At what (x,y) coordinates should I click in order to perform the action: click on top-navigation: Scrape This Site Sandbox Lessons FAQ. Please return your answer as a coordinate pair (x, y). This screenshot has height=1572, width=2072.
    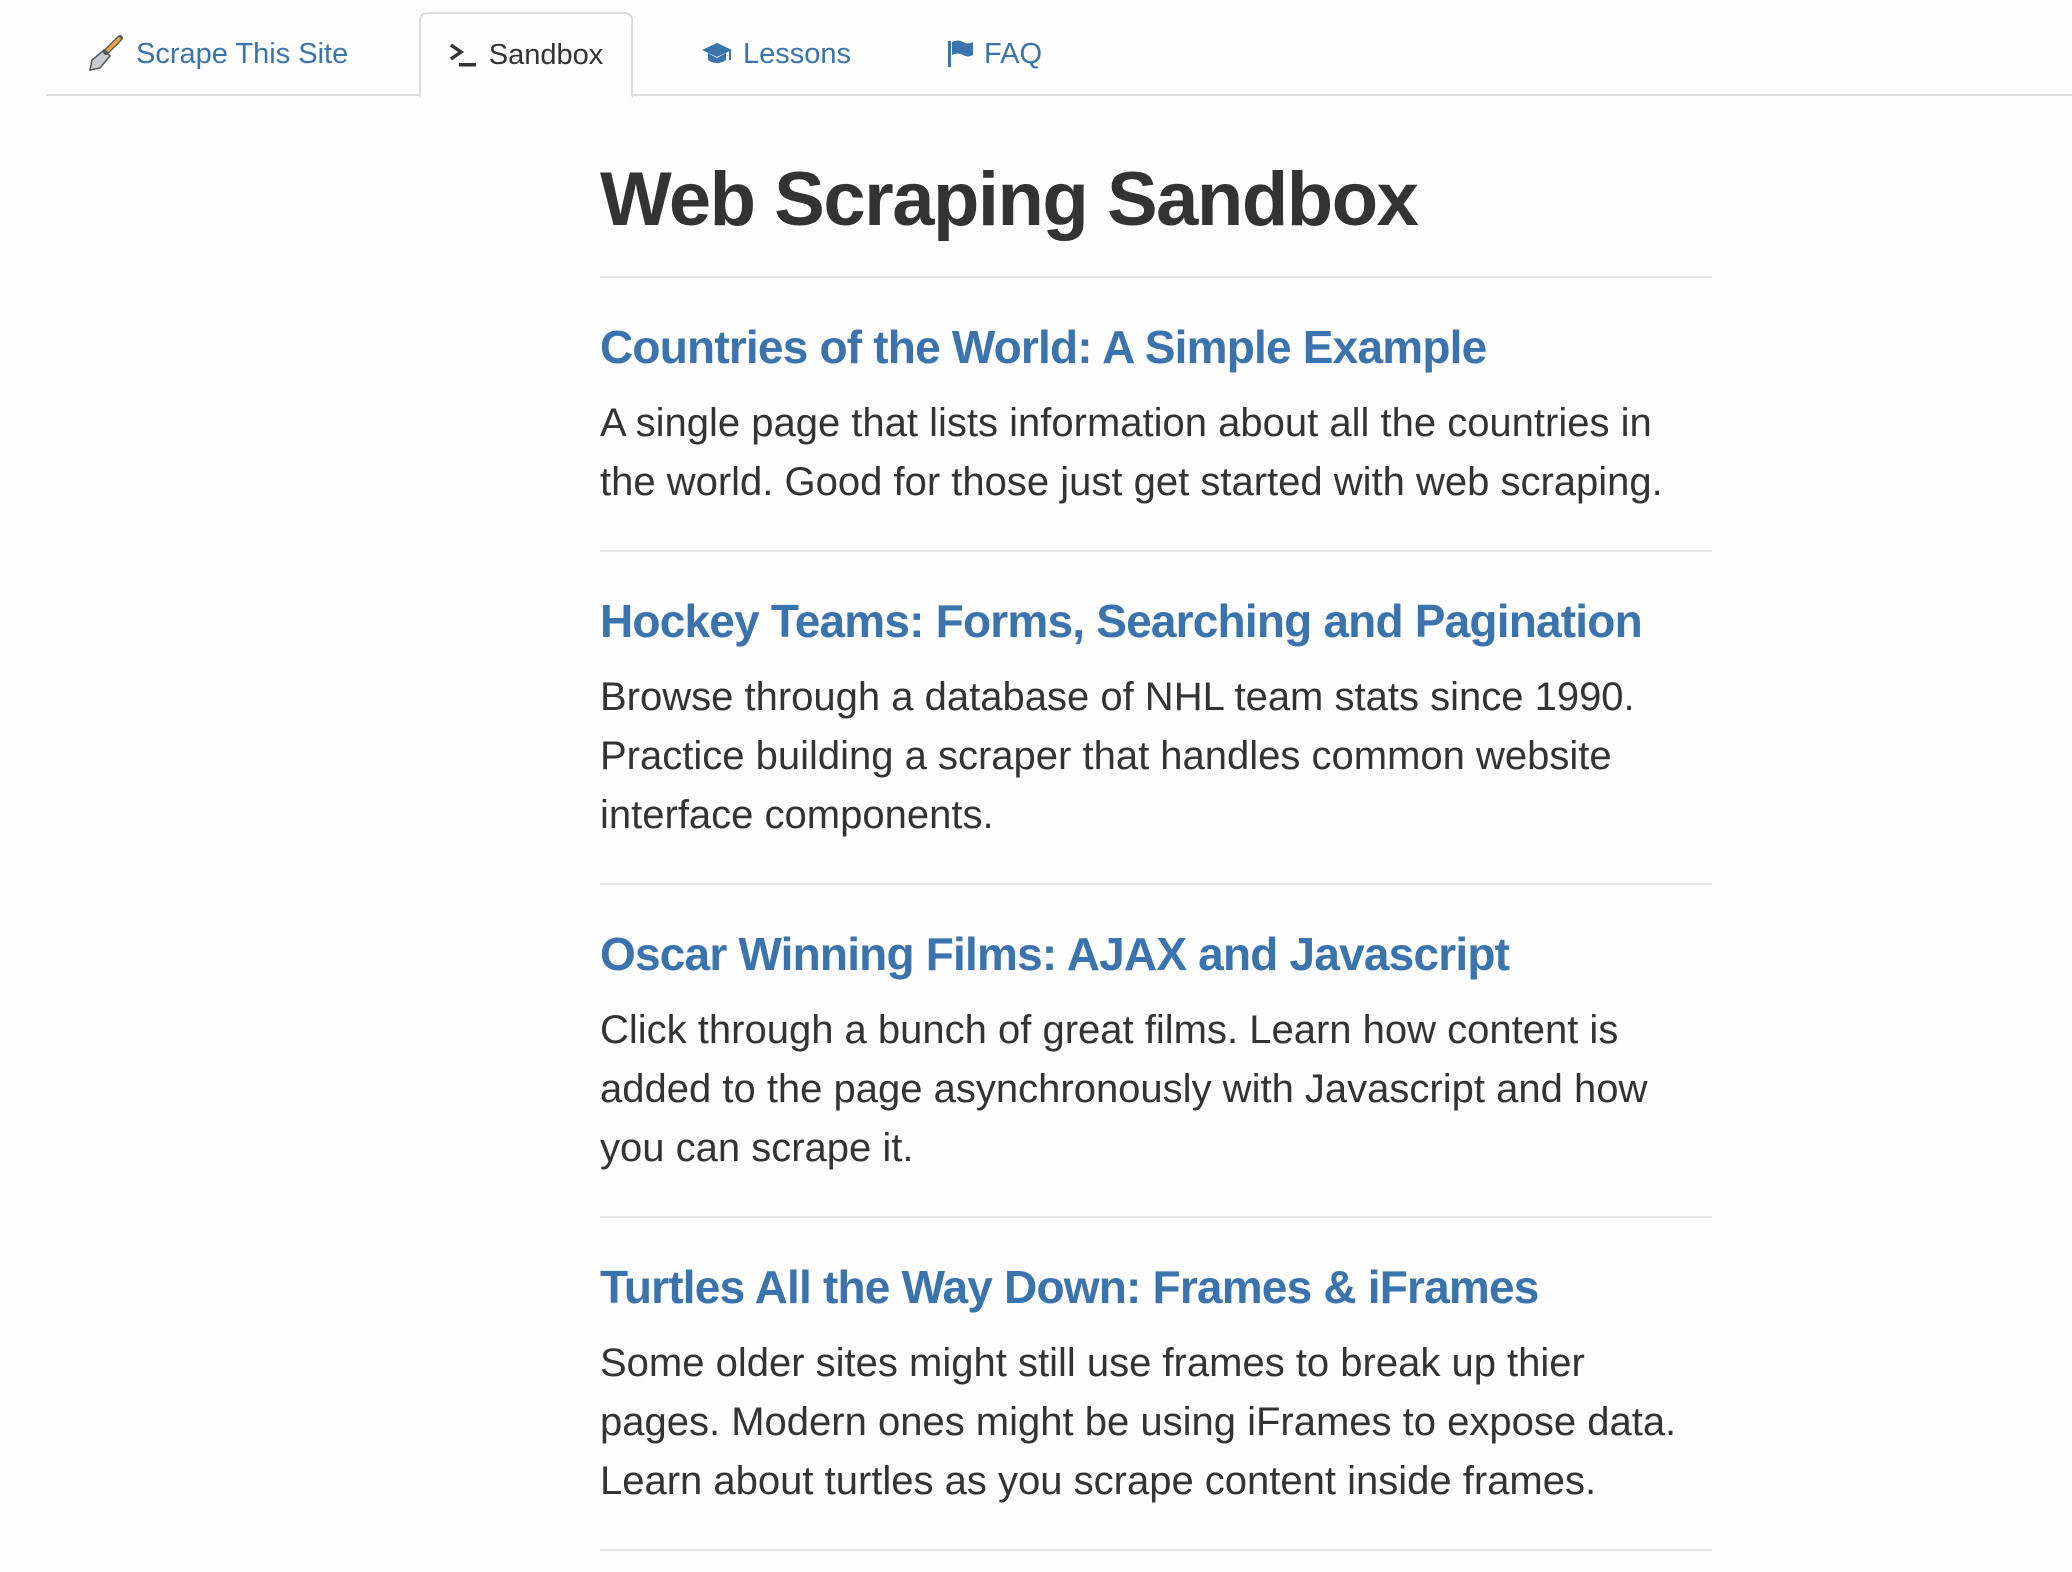
    Looking at the image, I should click on (1059, 49).